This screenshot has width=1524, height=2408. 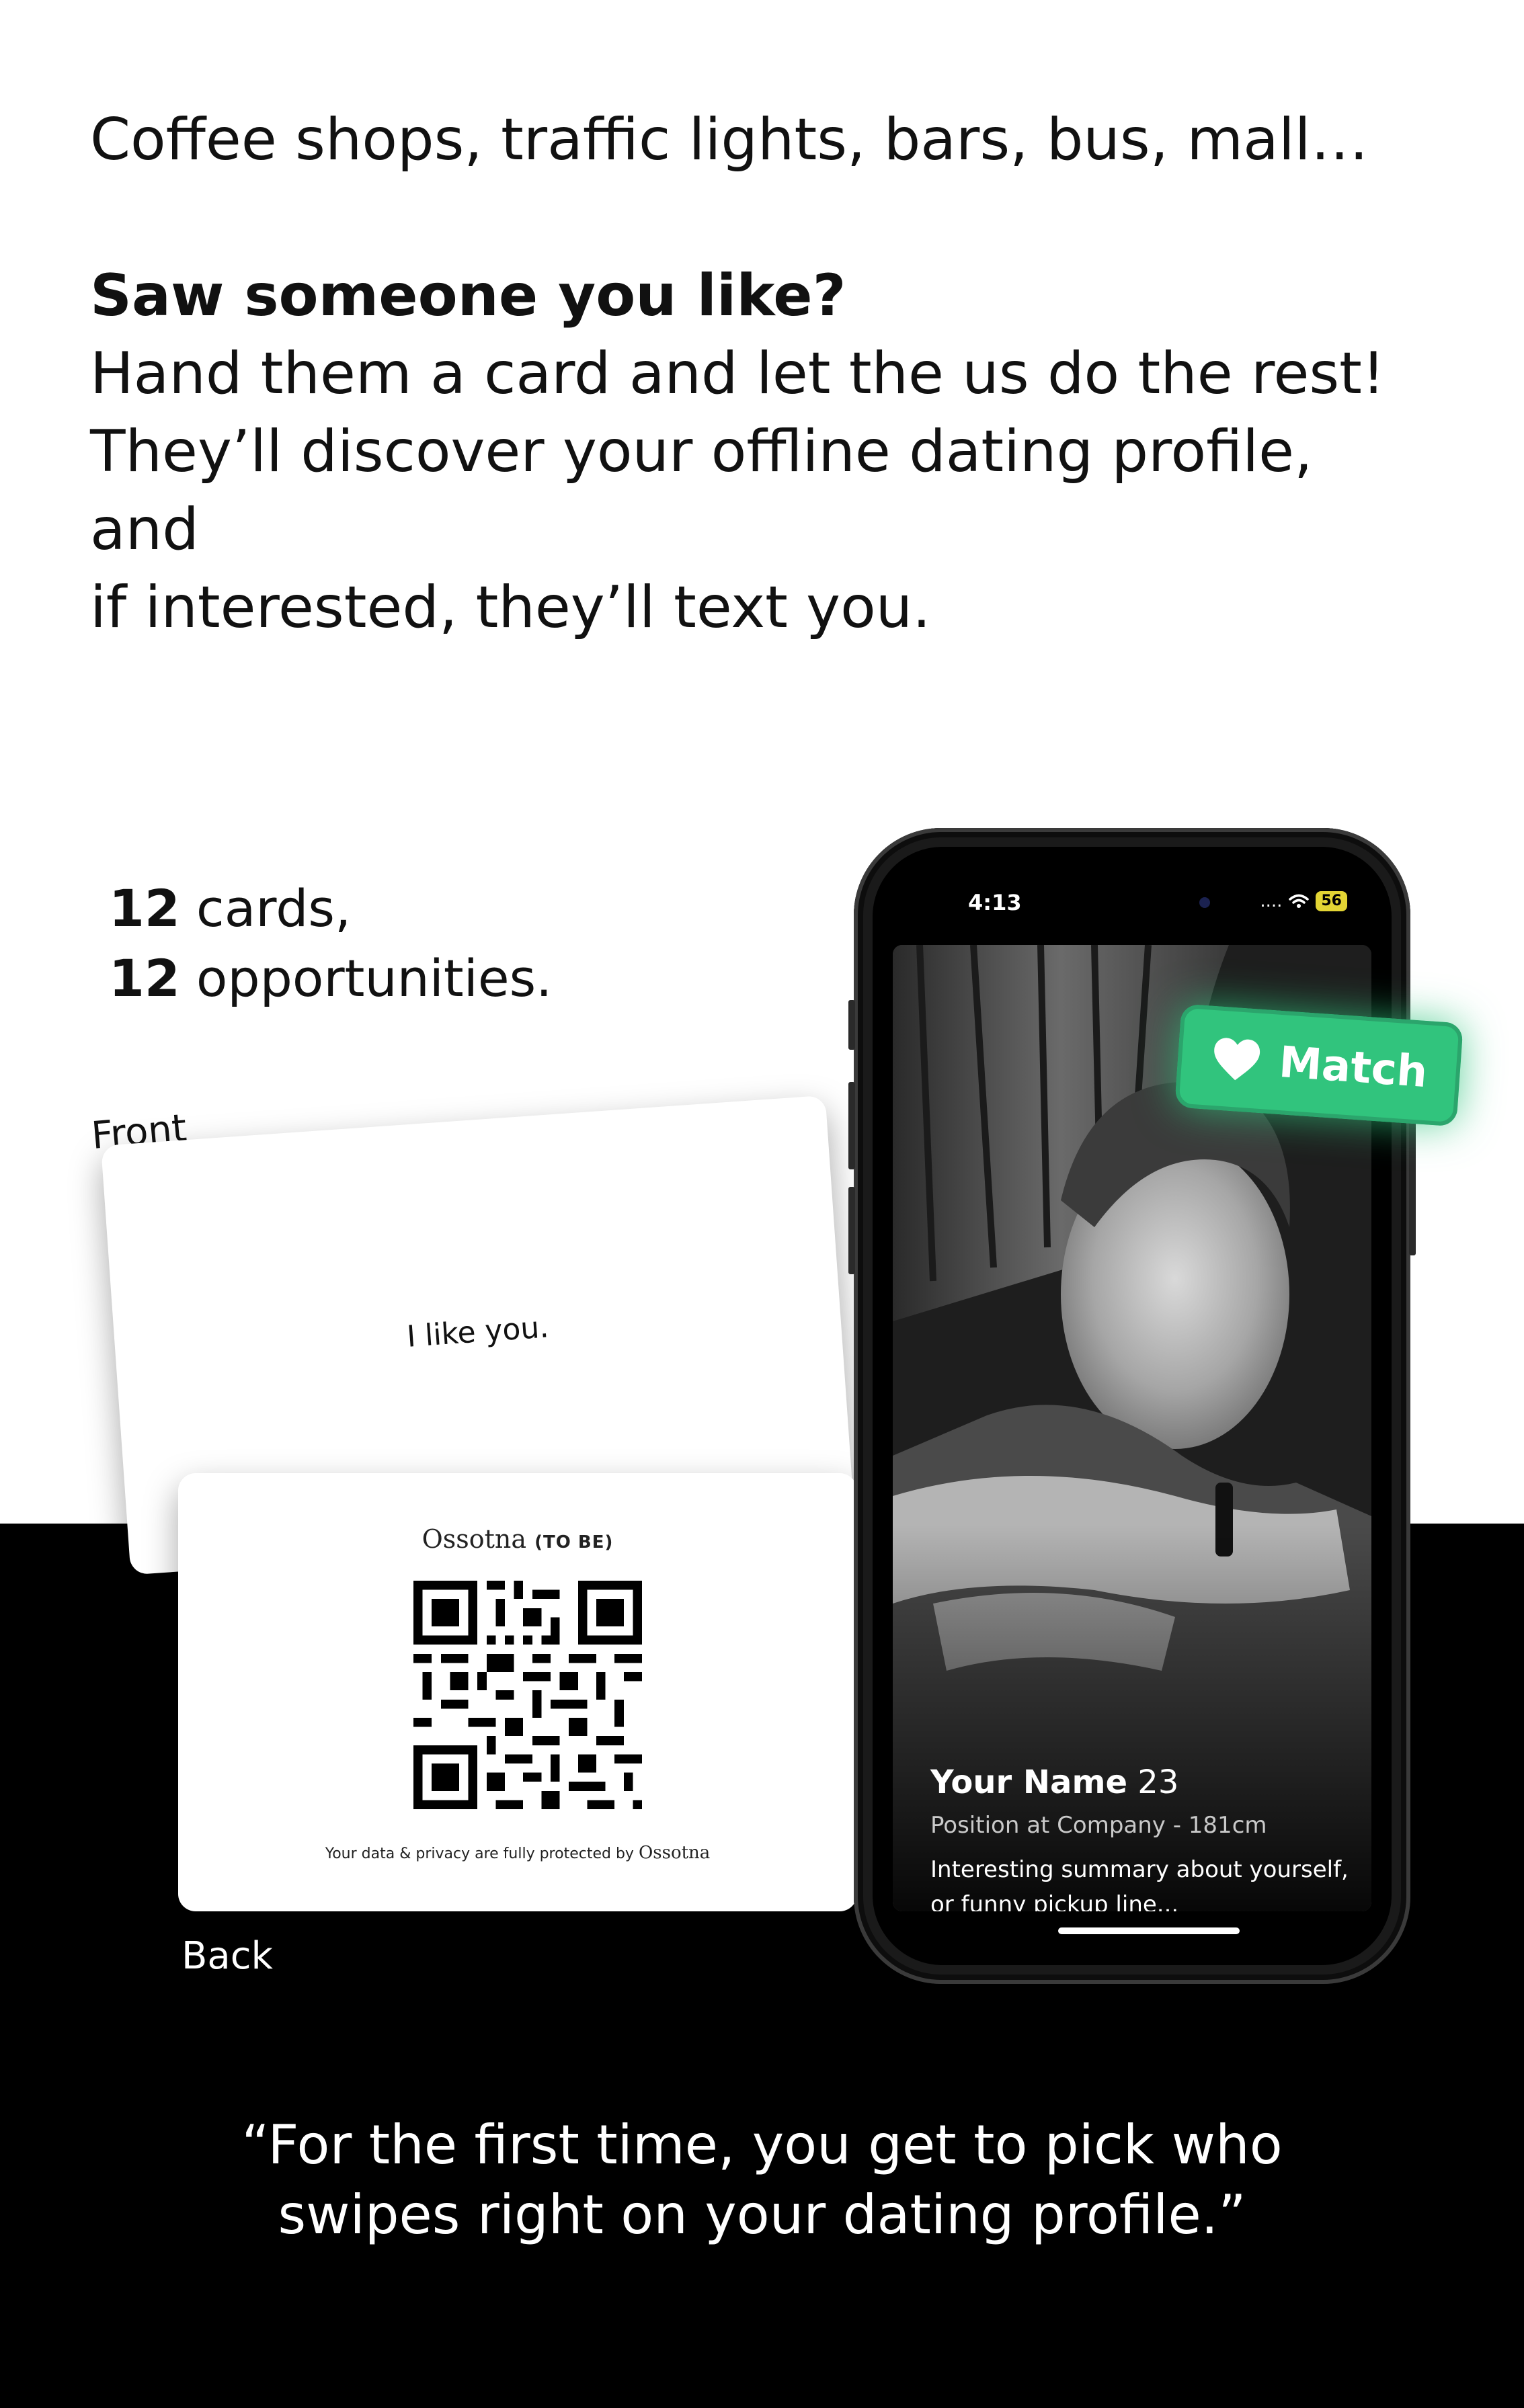 I want to click on back-label: Back, so click(x=227, y=1956).